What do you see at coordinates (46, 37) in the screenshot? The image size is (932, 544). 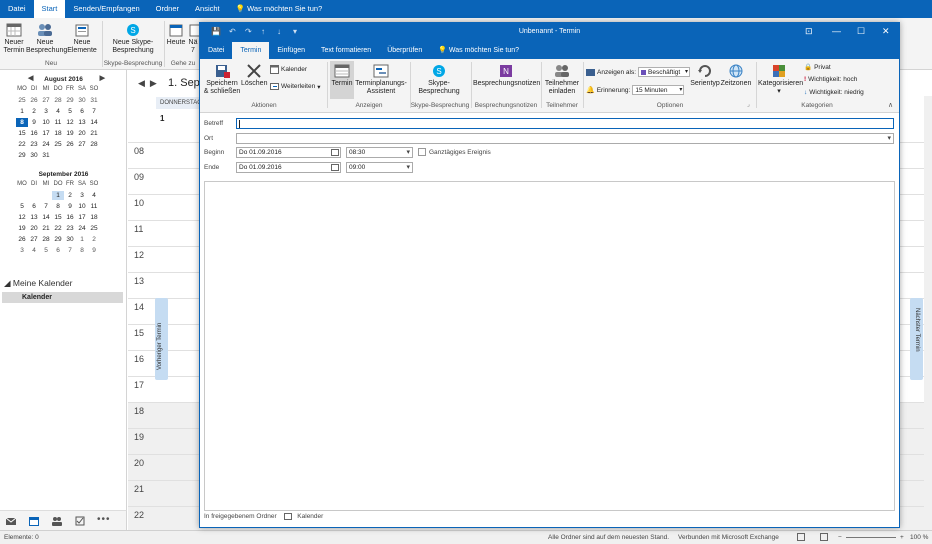 I see `new-meeting-button: Neue Besprechung` at bounding box center [46, 37].